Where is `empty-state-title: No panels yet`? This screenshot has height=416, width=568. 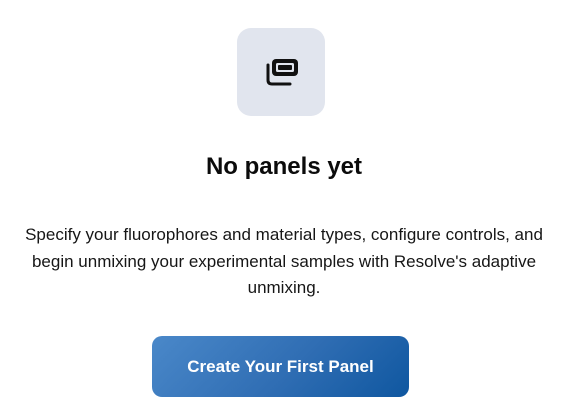 empty-state-title: No panels yet is located at coordinates (284, 166).